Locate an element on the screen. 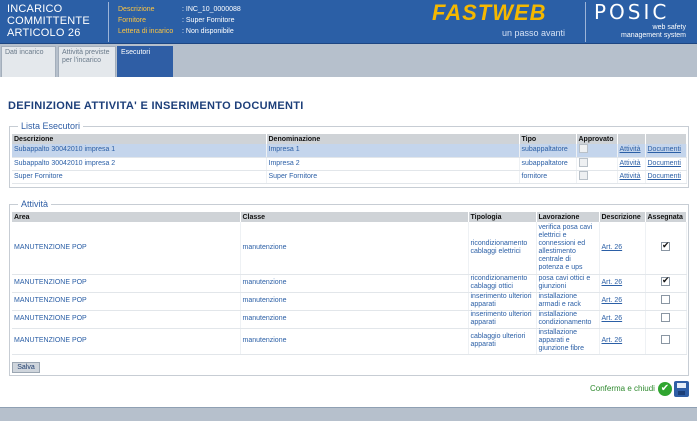  cell-descrizione: Super Fornitore is located at coordinates (139, 177).